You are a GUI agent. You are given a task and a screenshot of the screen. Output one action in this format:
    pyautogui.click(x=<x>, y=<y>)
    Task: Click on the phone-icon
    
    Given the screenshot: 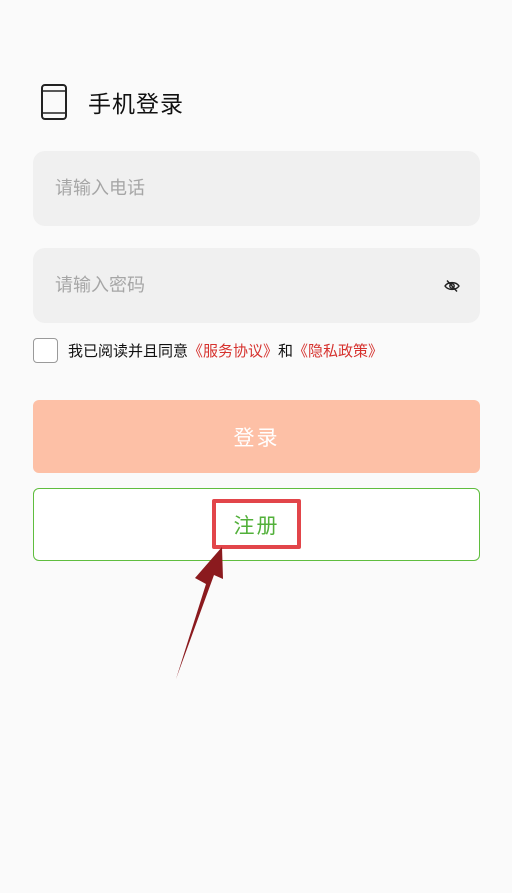 What is the action you would take?
    pyautogui.click(x=54, y=102)
    